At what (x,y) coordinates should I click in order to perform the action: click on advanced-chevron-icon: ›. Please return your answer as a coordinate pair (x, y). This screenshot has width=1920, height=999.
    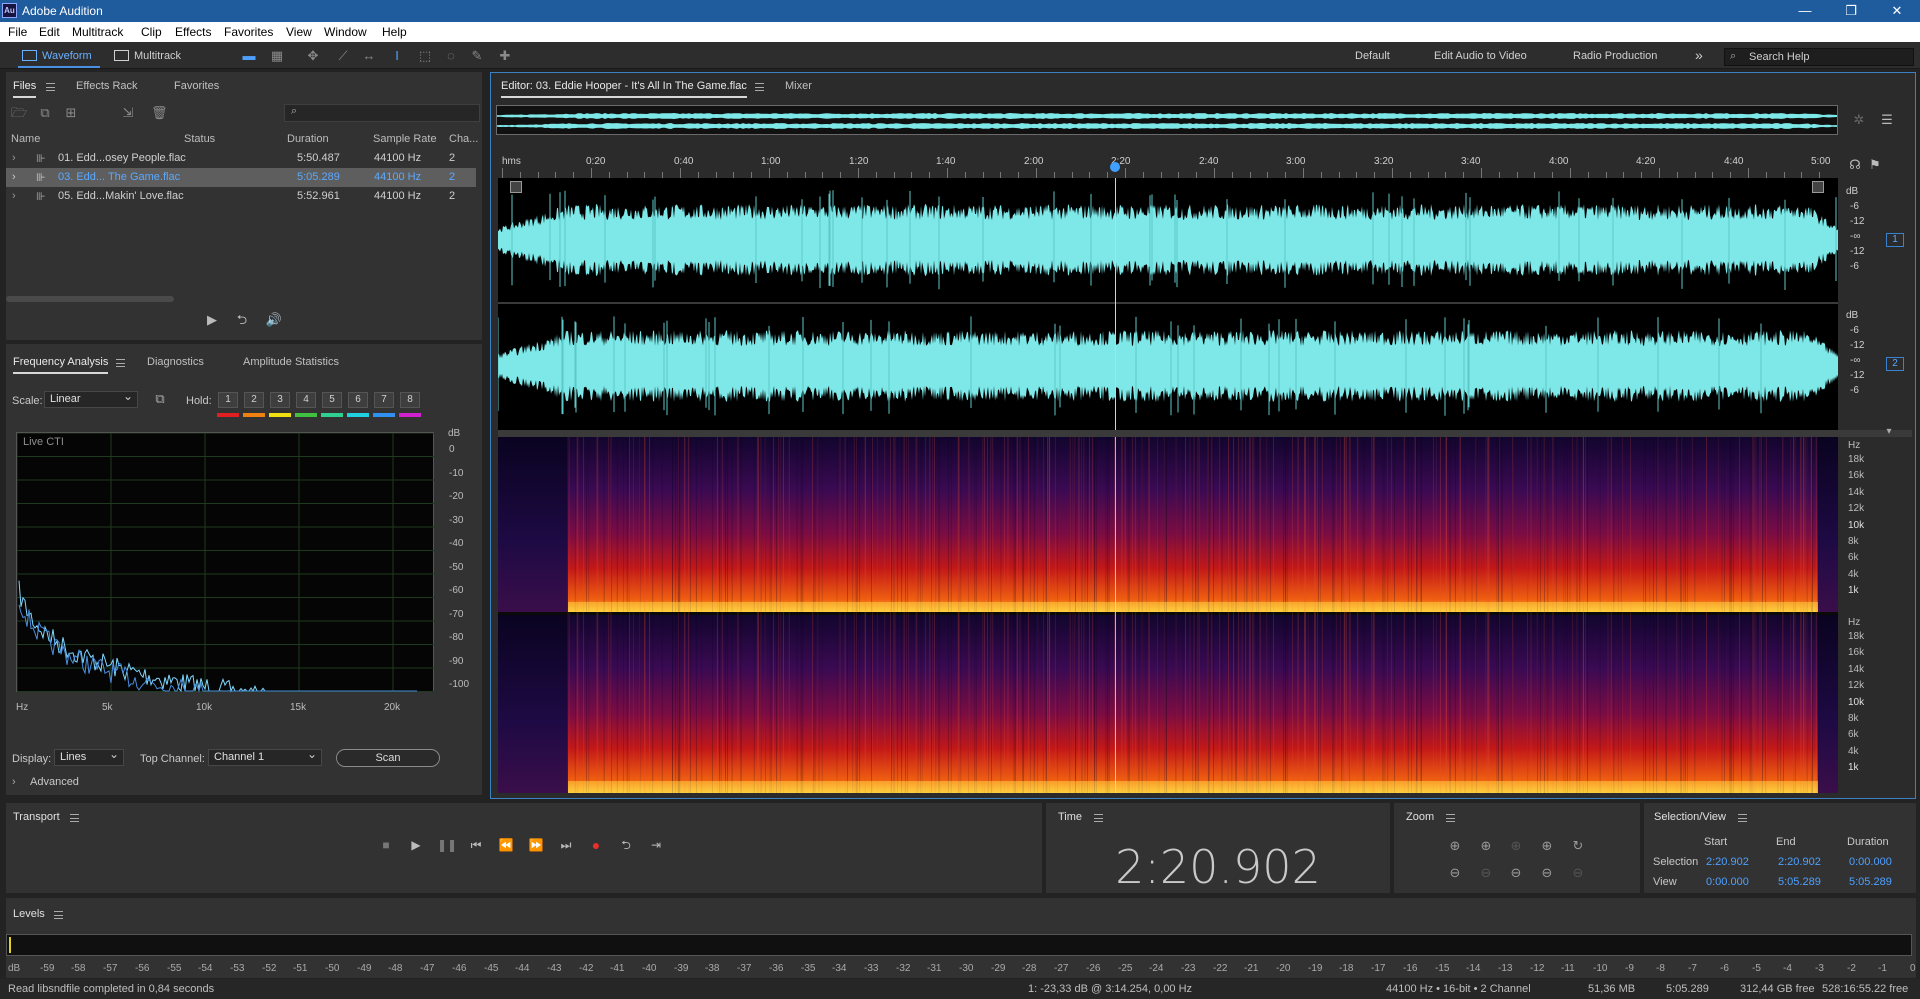
    Looking at the image, I should click on (14, 782).